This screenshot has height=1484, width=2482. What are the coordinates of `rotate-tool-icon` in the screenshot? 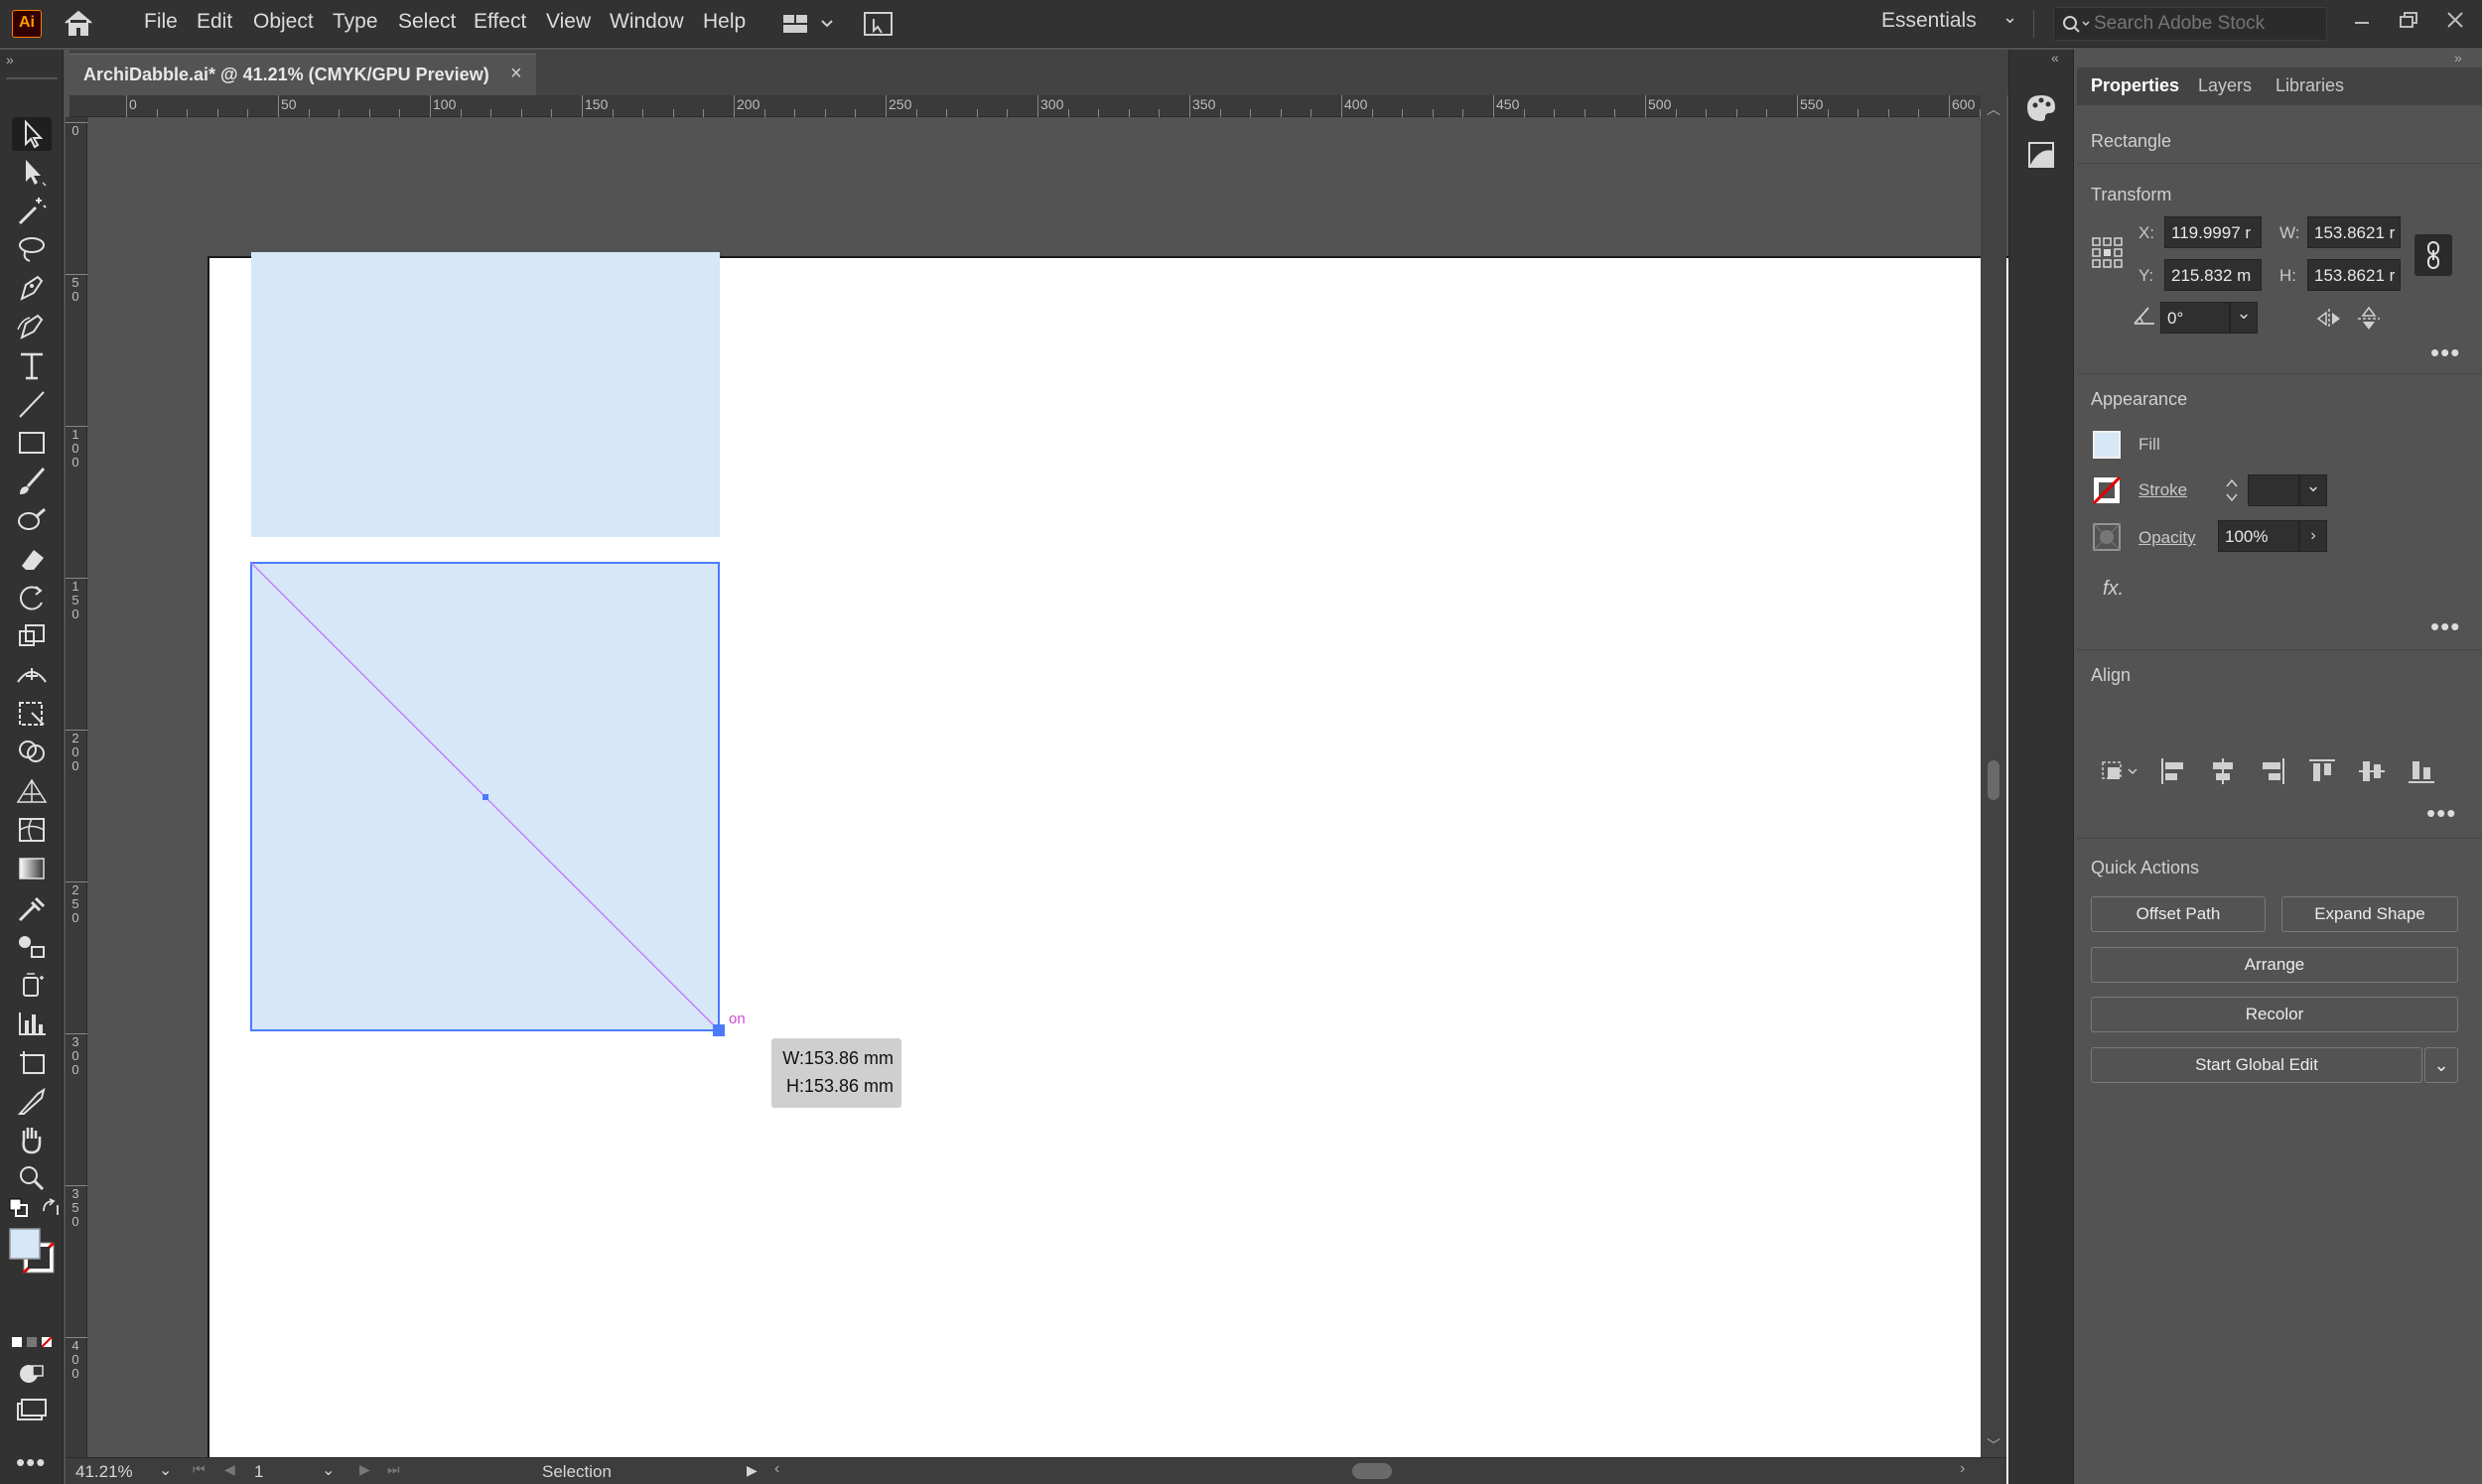 It's located at (32, 597).